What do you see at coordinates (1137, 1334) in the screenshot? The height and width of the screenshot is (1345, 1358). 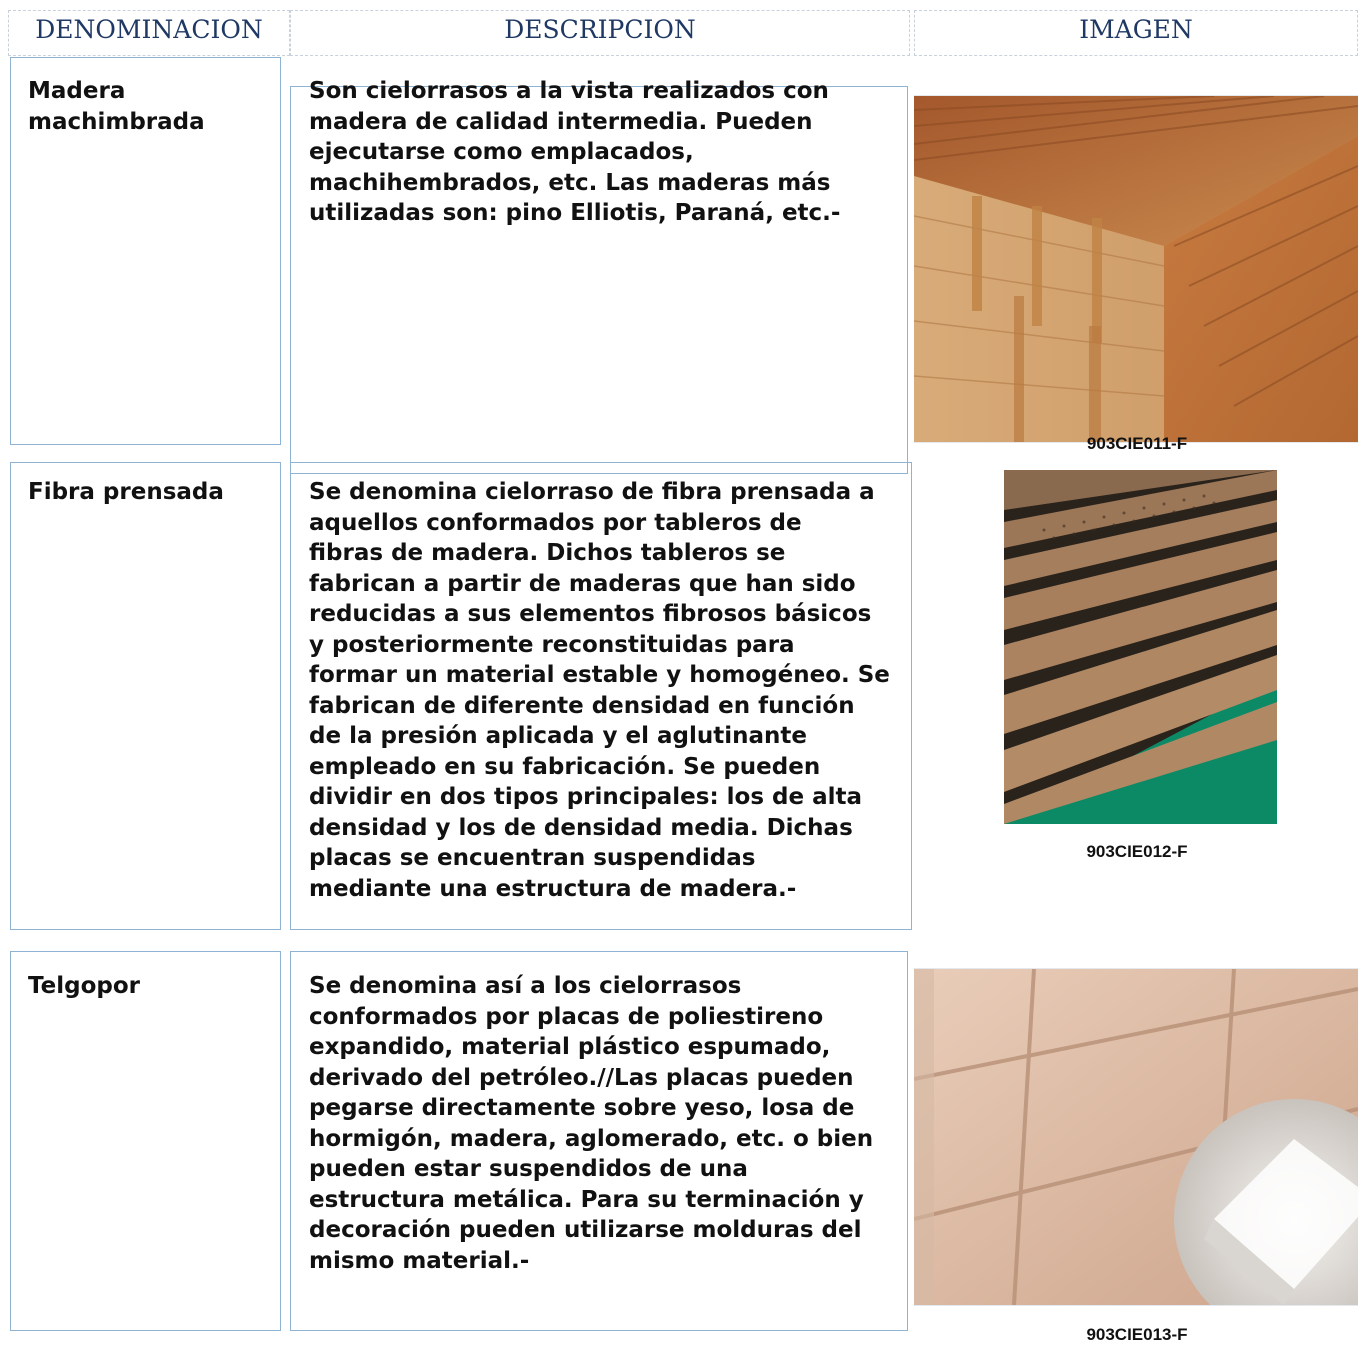 I see `image-code-caption: 903CIE013-F` at bounding box center [1137, 1334].